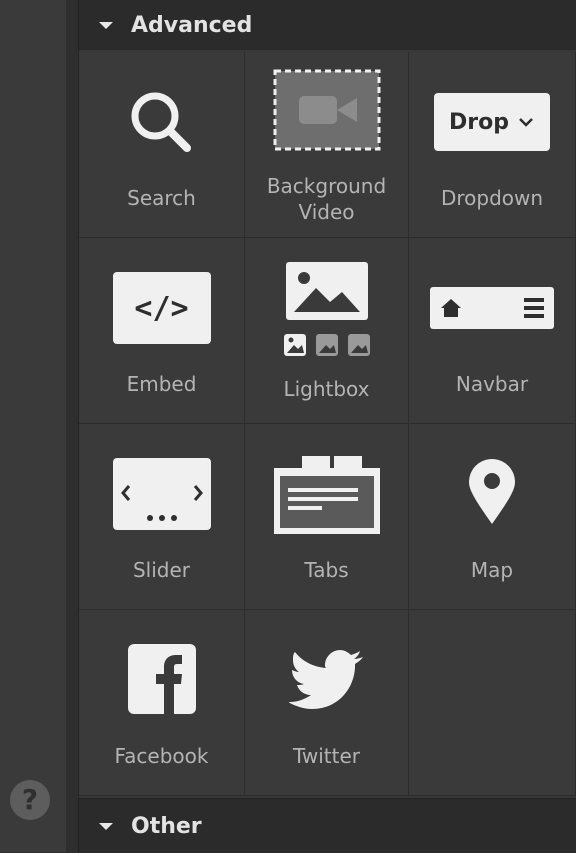 The image size is (576, 853). Describe the element at coordinates (326, 389) in the screenshot. I see `element-label: Lightbox` at that location.